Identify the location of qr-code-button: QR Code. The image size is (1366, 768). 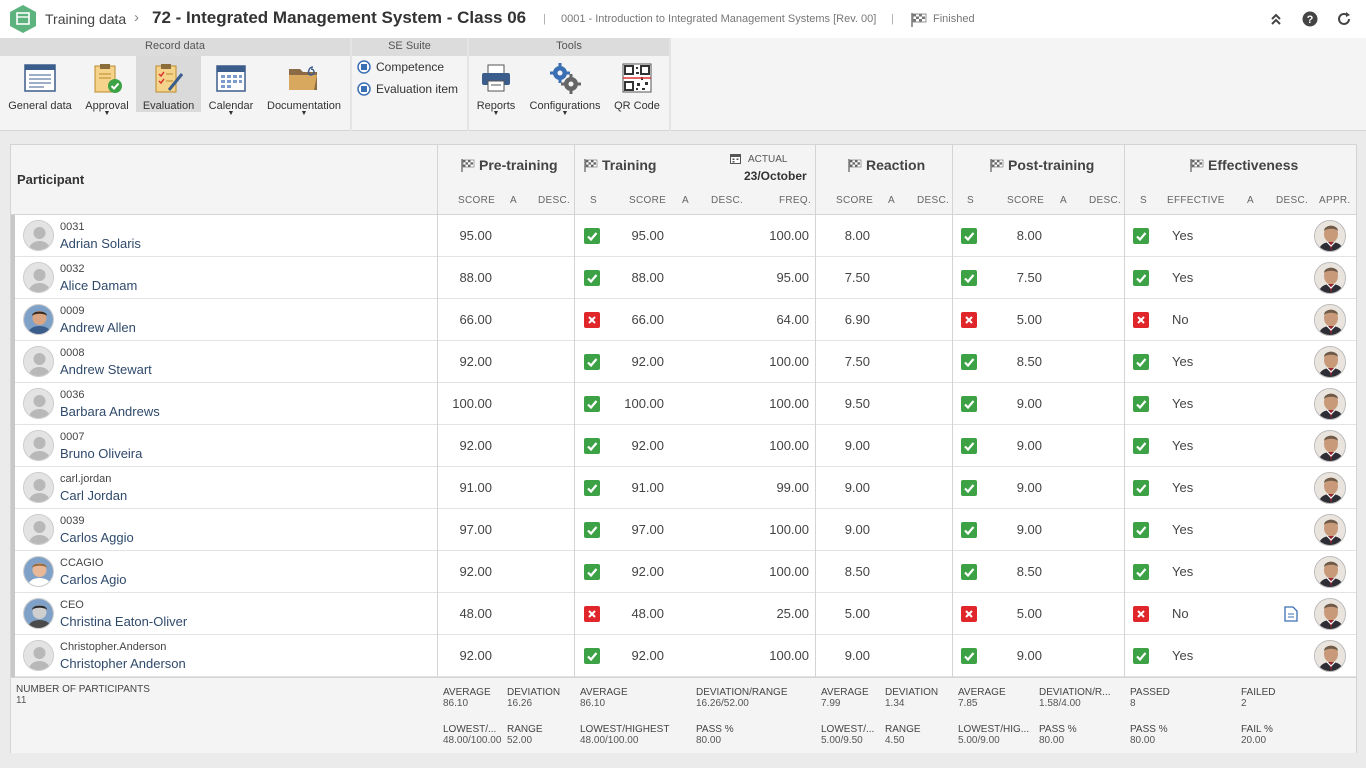
(637, 84).